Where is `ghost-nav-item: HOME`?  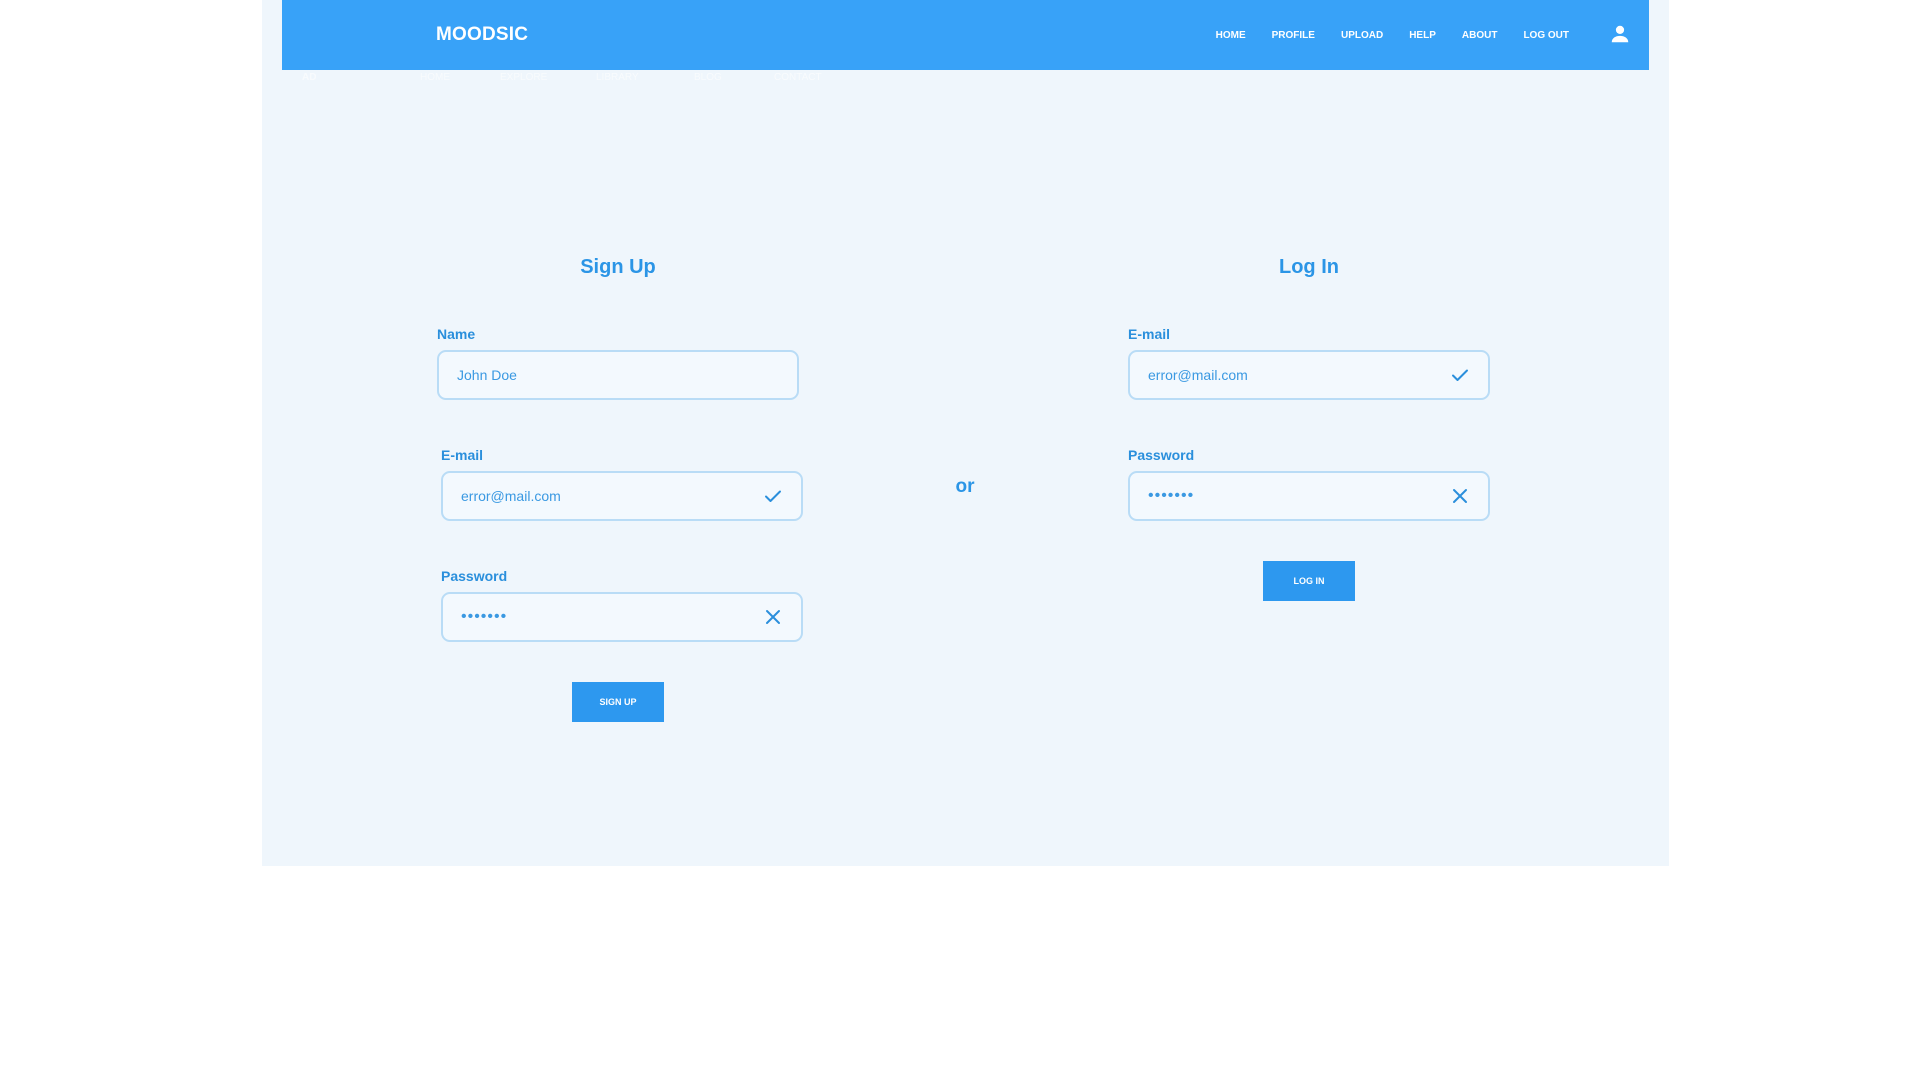
ghost-nav-item: HOME is located at coordinates (435, 77).